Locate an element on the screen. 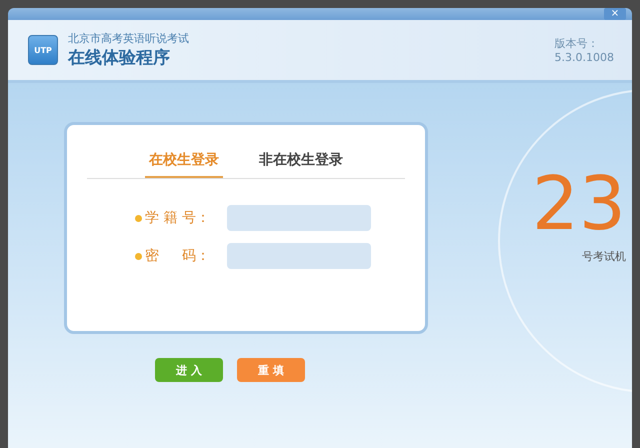  machine-number: 23 is located at coordinates (579, 204).